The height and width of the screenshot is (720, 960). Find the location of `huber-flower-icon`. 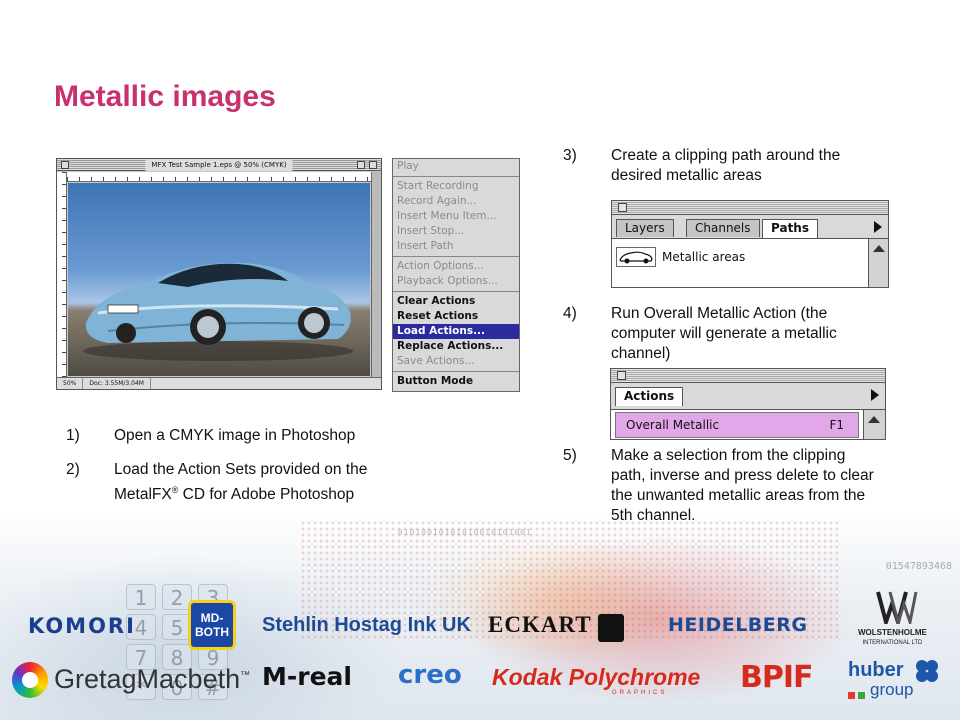

huber-flower-icon is located at coordinates (927, 671).